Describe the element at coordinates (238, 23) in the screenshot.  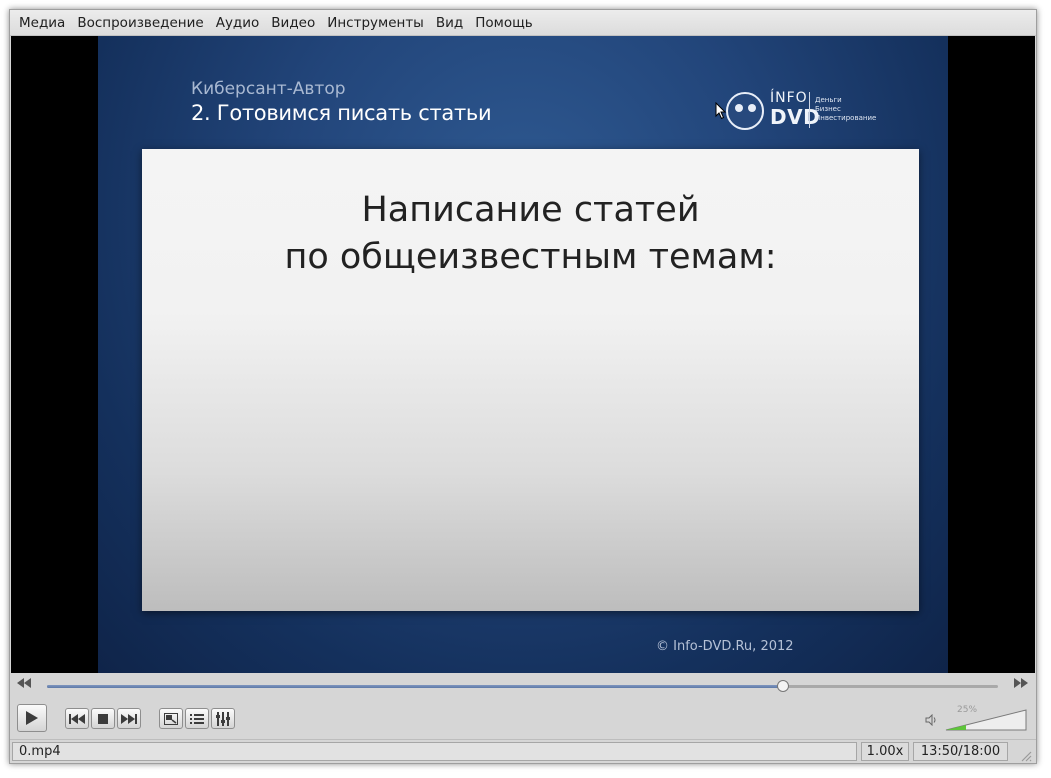
I see `menu-audio: Аудио` at that location.